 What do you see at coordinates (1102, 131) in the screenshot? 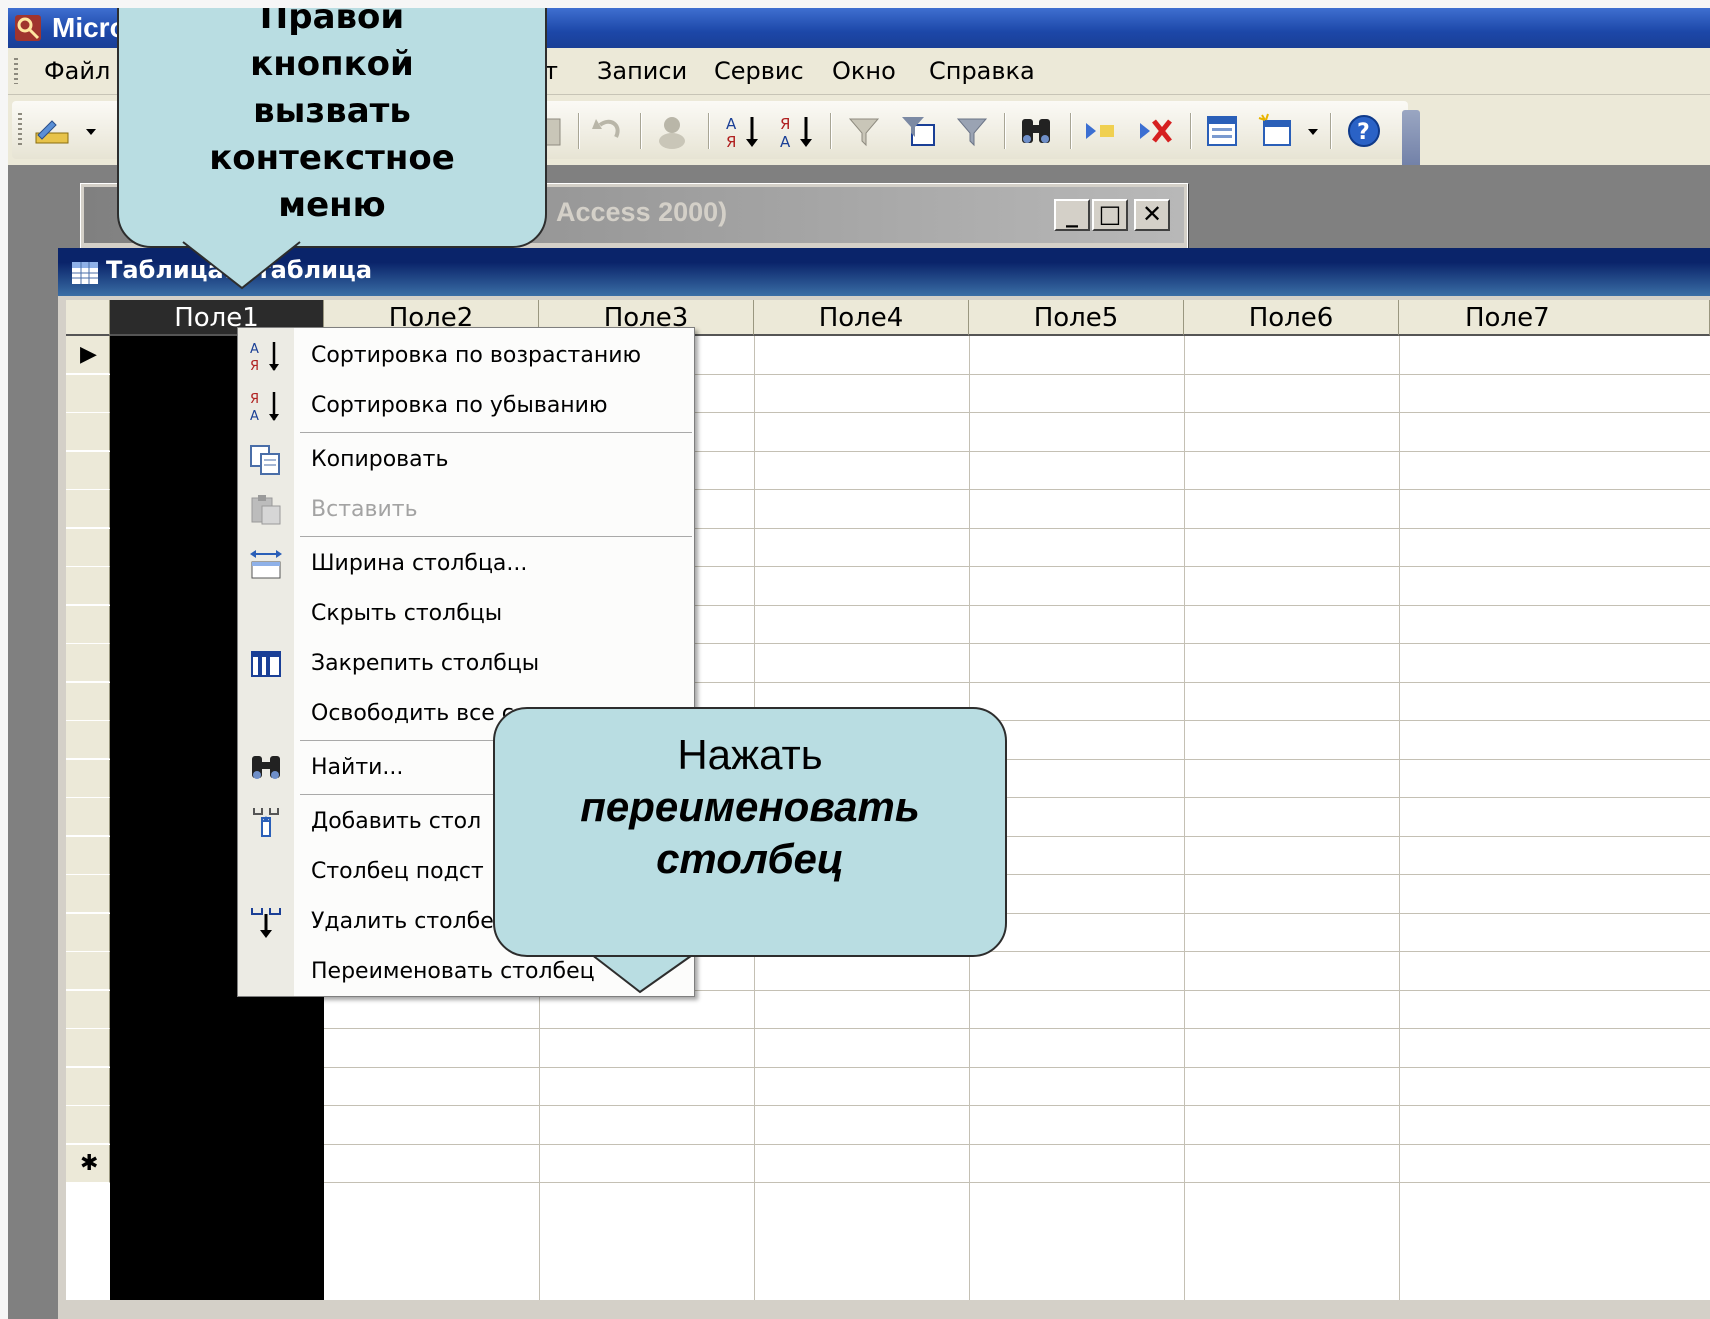
I see `new-record-icon` at bounding box center [1102, 131].